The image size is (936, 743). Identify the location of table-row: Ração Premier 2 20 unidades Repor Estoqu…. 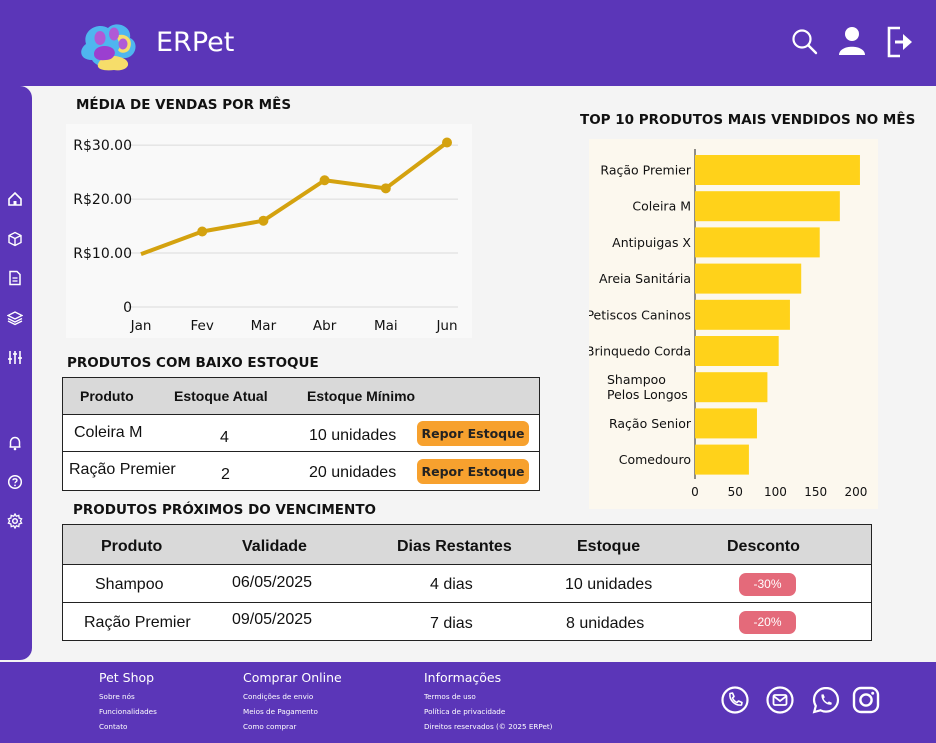
(301, 470).